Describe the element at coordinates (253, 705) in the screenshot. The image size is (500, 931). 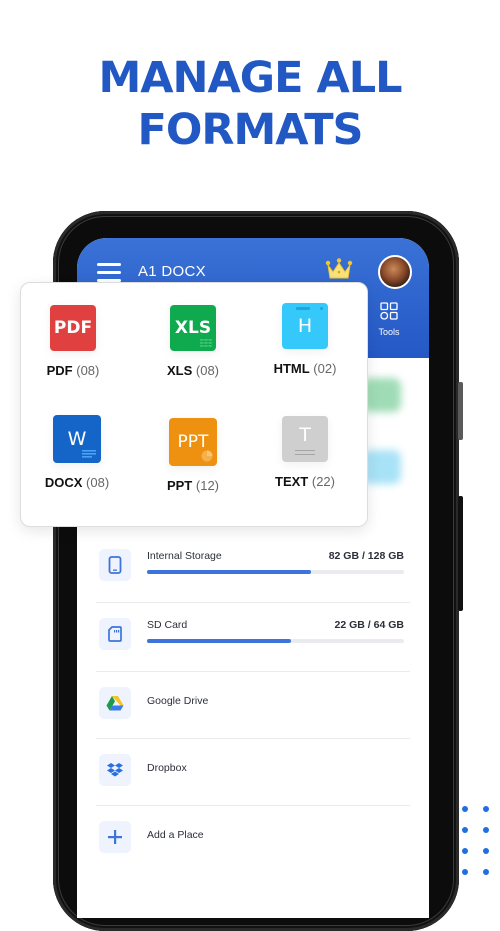
I see `place-item-google-drive: Google Drive` at that location.